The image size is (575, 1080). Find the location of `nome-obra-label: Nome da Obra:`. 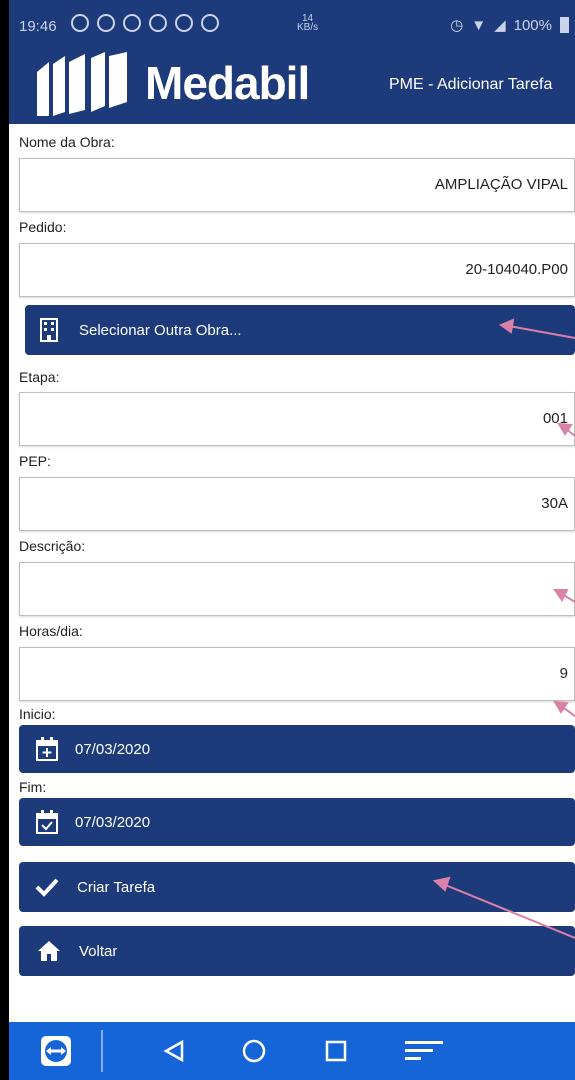

nome-obra-label: Nome da Obra: is located at coordinates (67, 142).